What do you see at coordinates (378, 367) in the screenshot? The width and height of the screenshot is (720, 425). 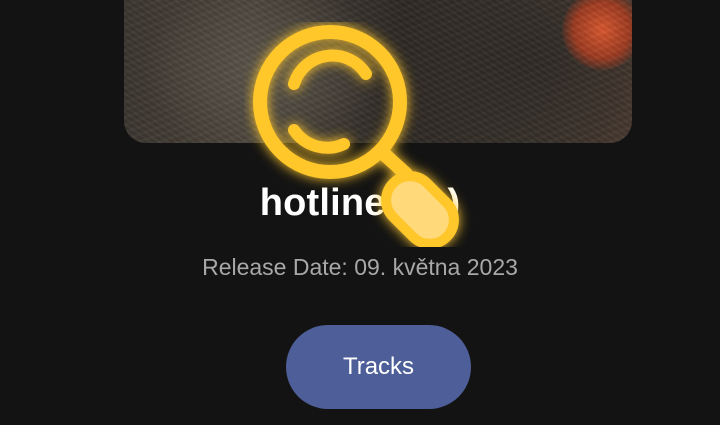 I see `tracks-button: Tracks` at bounding box center [378, 367].